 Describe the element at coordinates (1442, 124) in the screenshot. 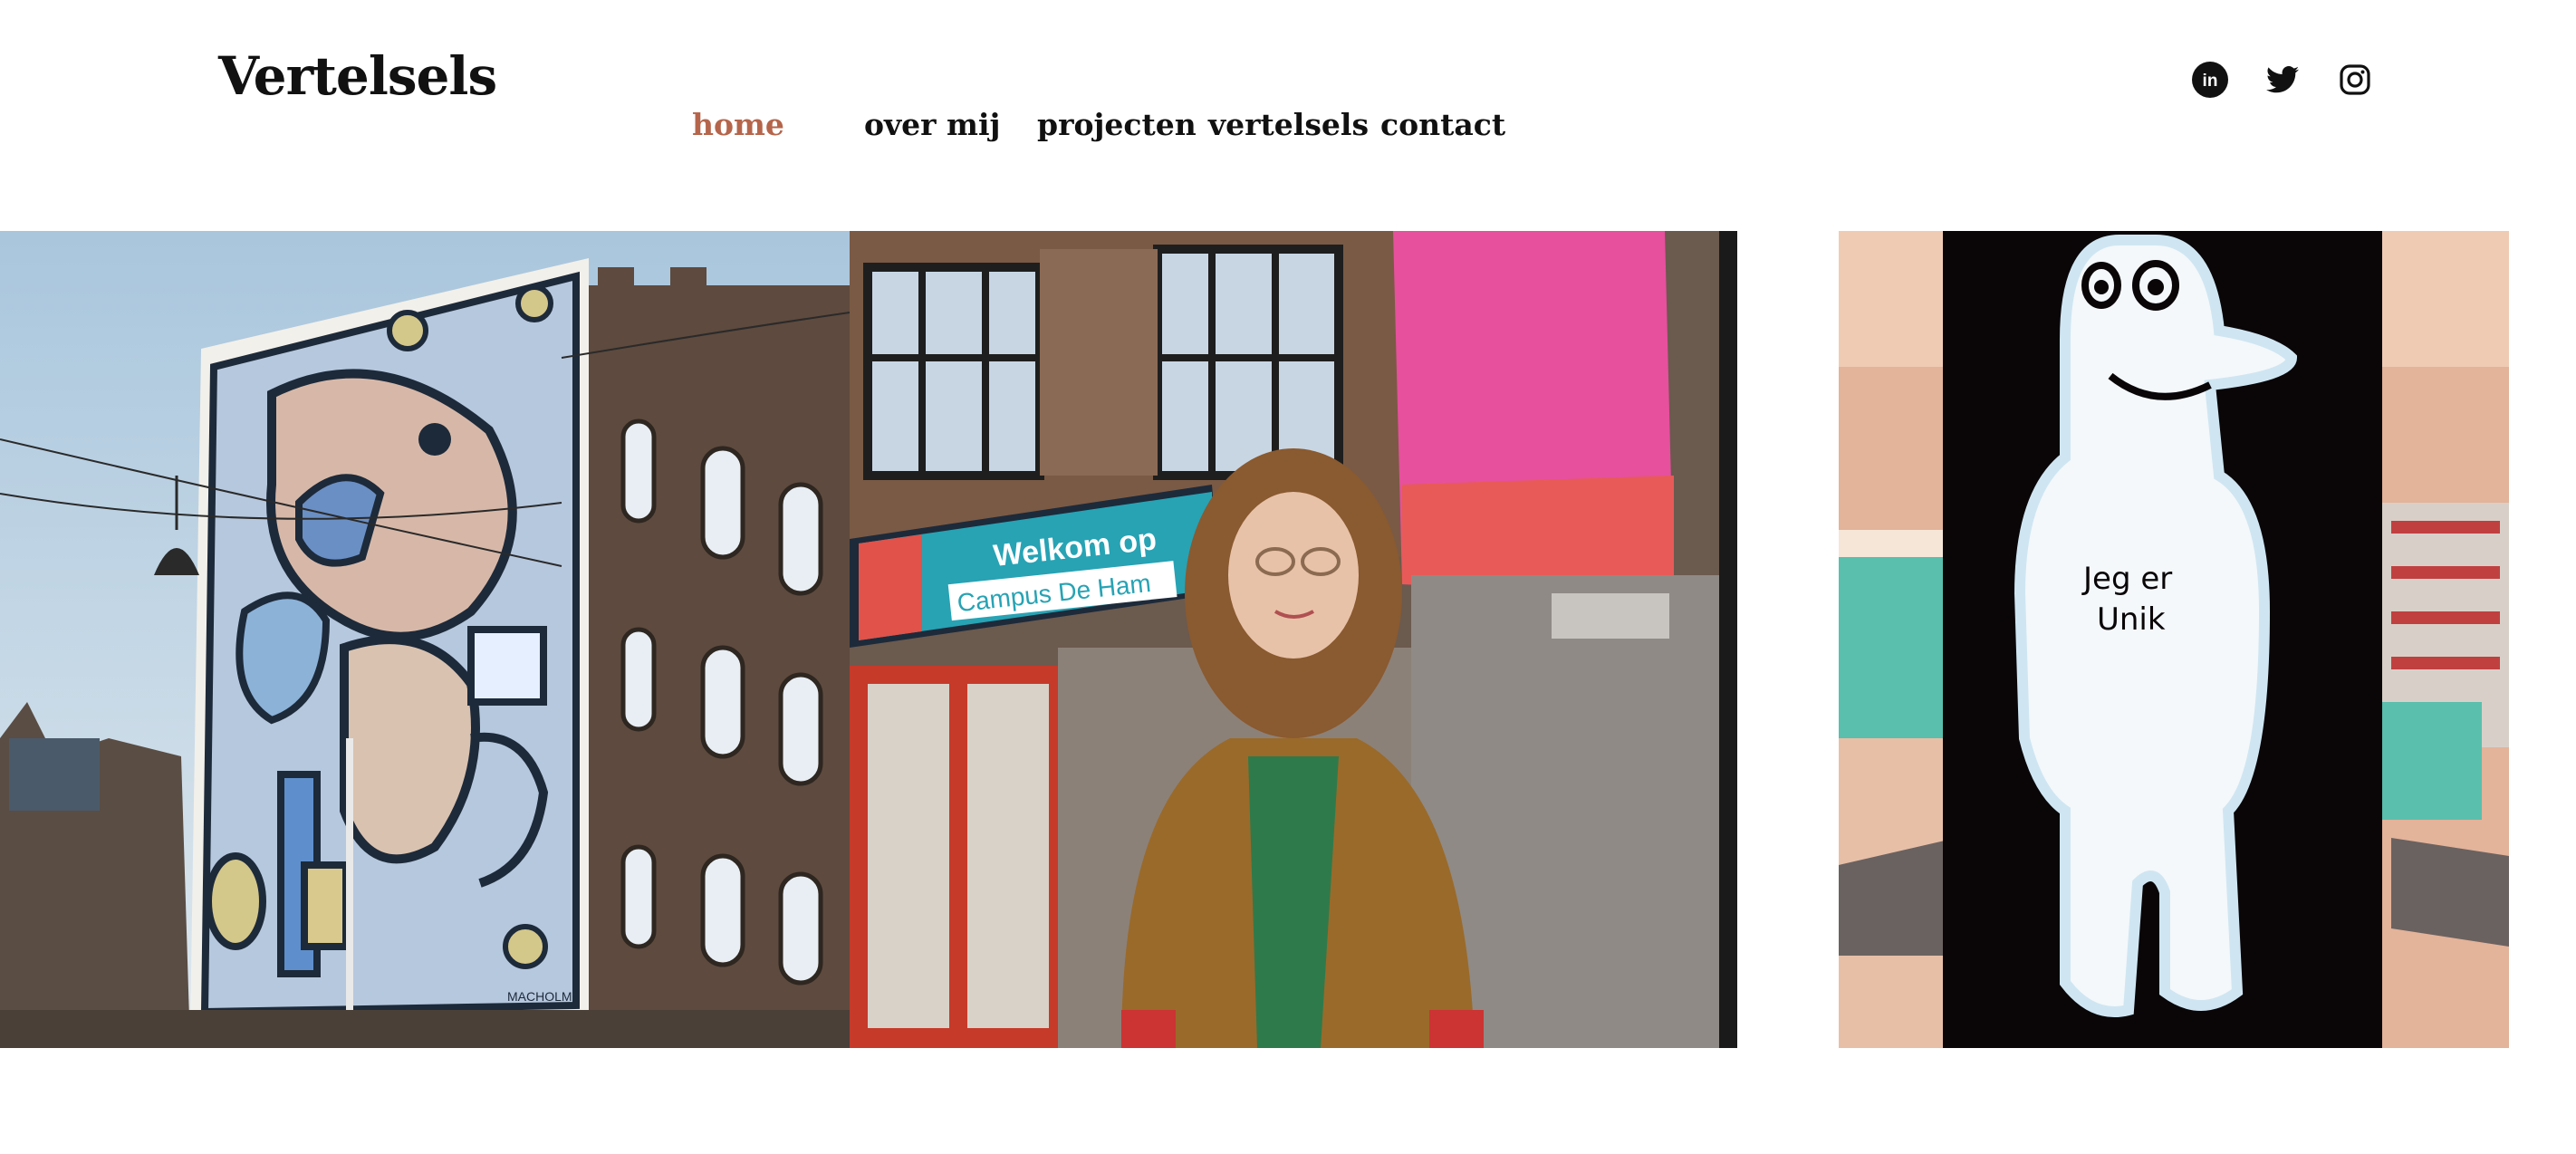

I see `nav-contact: contact` at that location.